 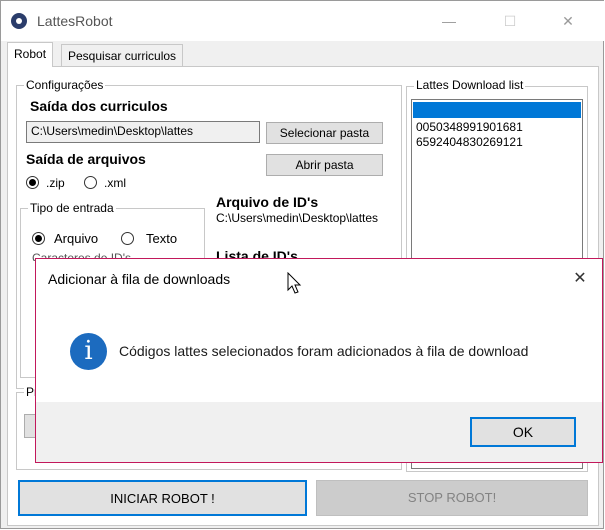 What do you see at coordinates (568, 21) in the screenshot?
I see `close-button: ✕` at bounding box center [568, 21].